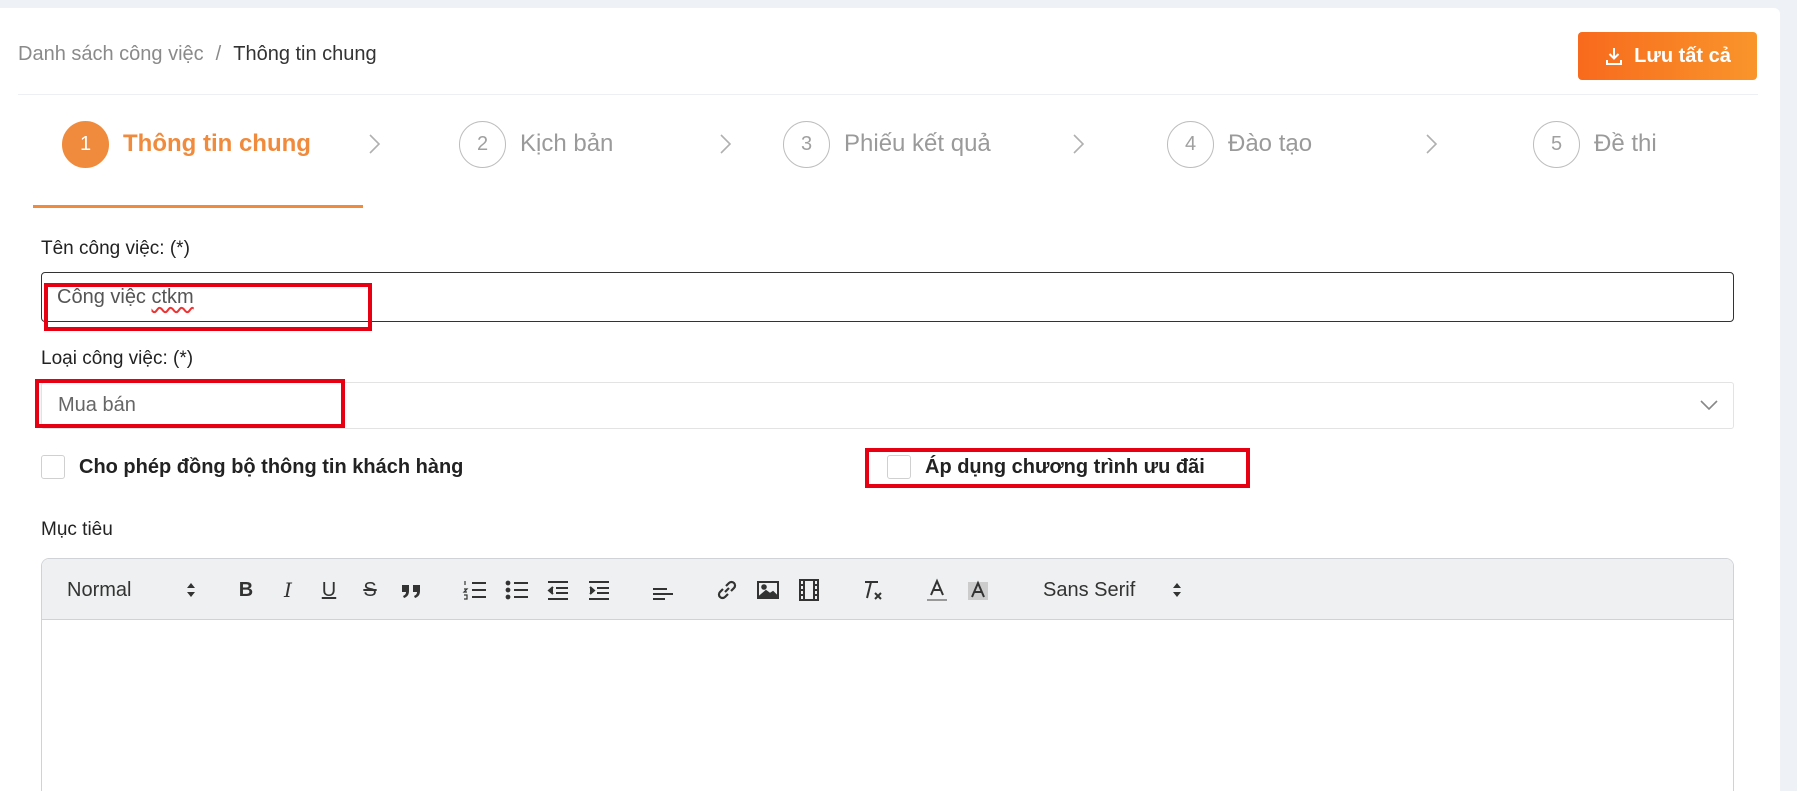  What do you see at coordinates (727, 590) in the screenshot?
I see `link-icon` at bounding box center [727, 590].